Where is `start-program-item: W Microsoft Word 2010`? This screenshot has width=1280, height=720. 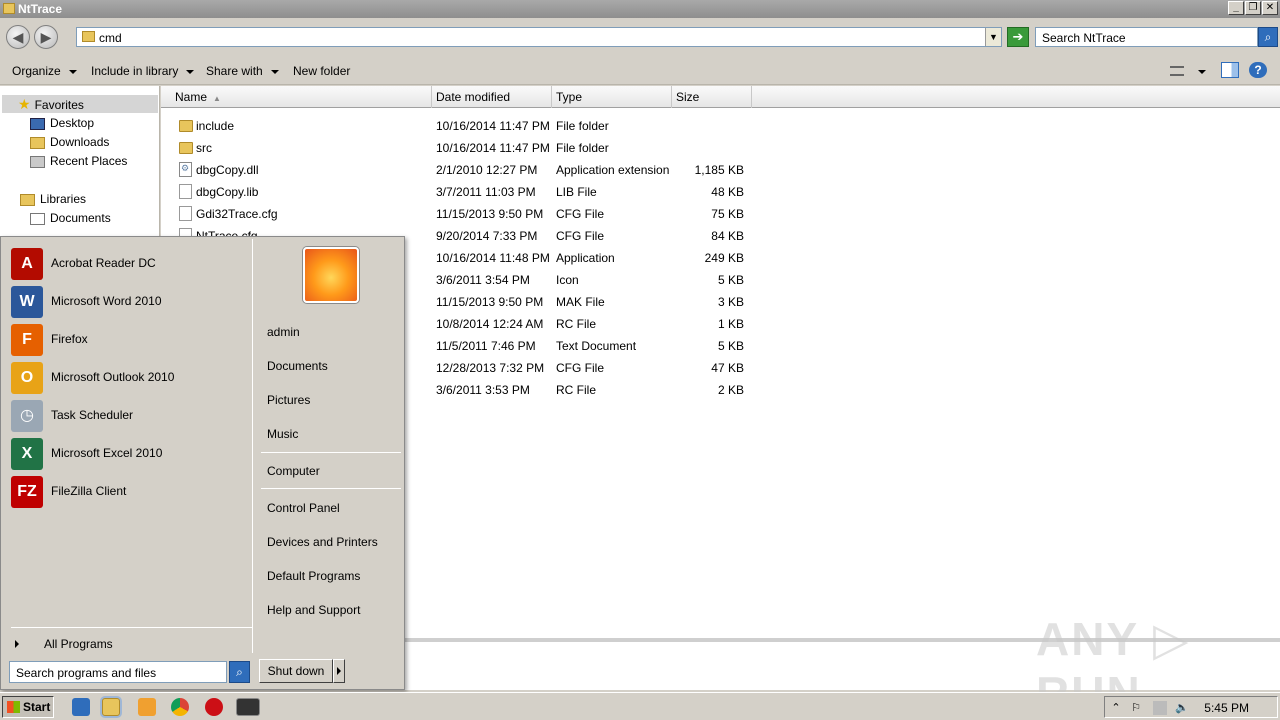 start-program-item: W Microsoft Word 2010 is located at coordinates (131, 302).